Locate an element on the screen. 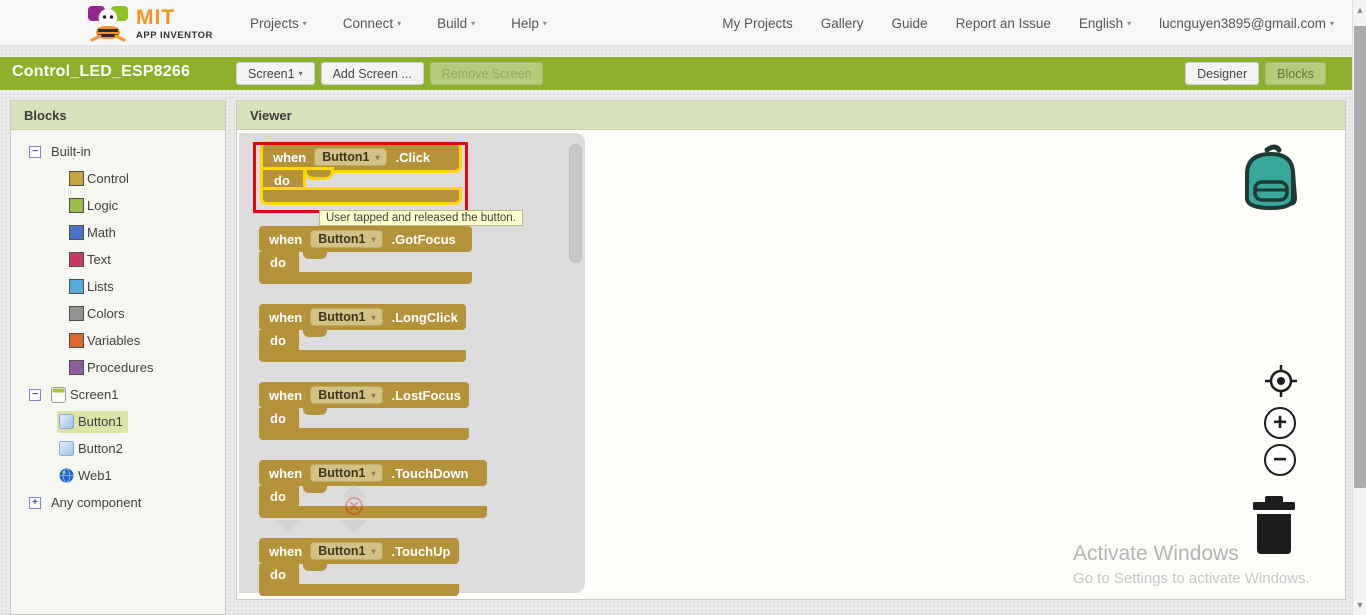 Image resolution: width=1366 pixels, height=615 pixels. sidebar-item-button1: Button1 is located at coordinates (118, 421).